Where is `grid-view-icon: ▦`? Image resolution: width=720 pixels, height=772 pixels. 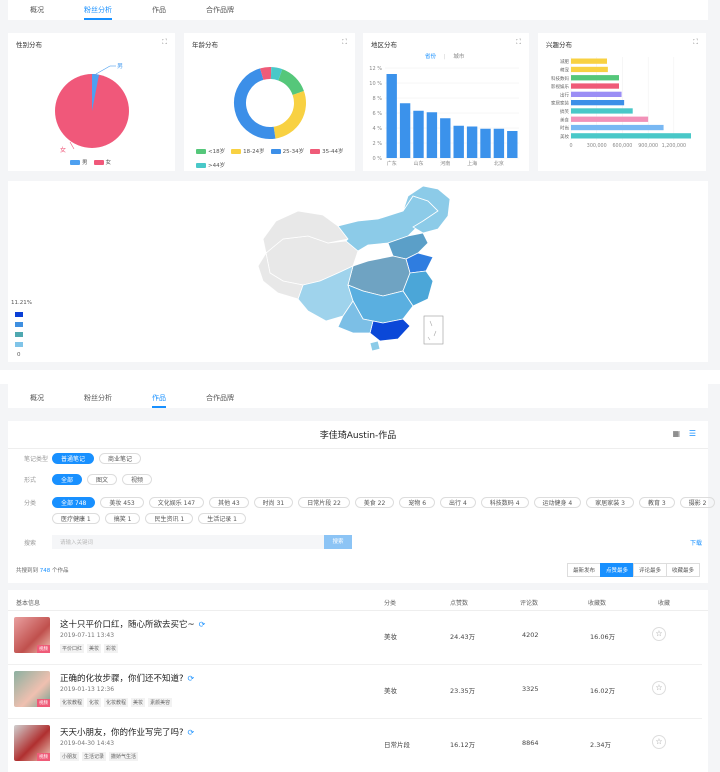
grid-view-icon: ▦ is located at coordinates (676, 433).